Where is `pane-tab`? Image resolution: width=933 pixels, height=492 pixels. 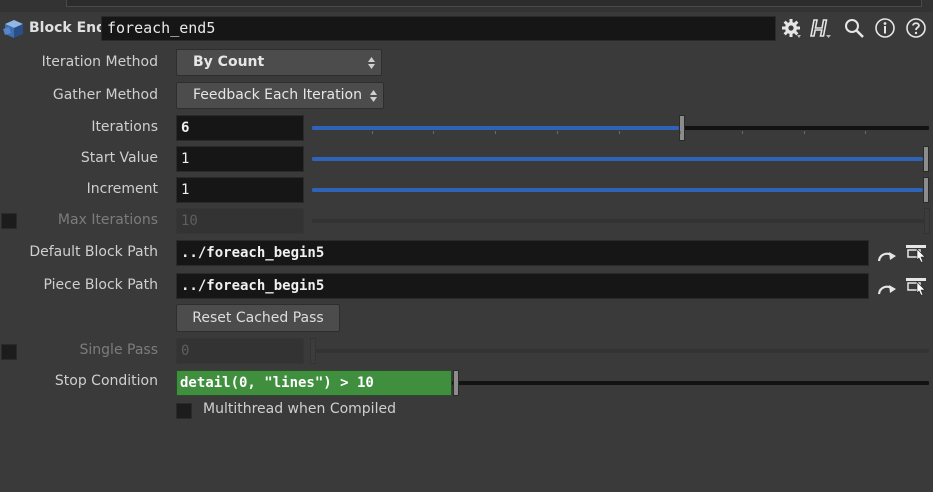
pane-tab is located at coordinates (494, 3).